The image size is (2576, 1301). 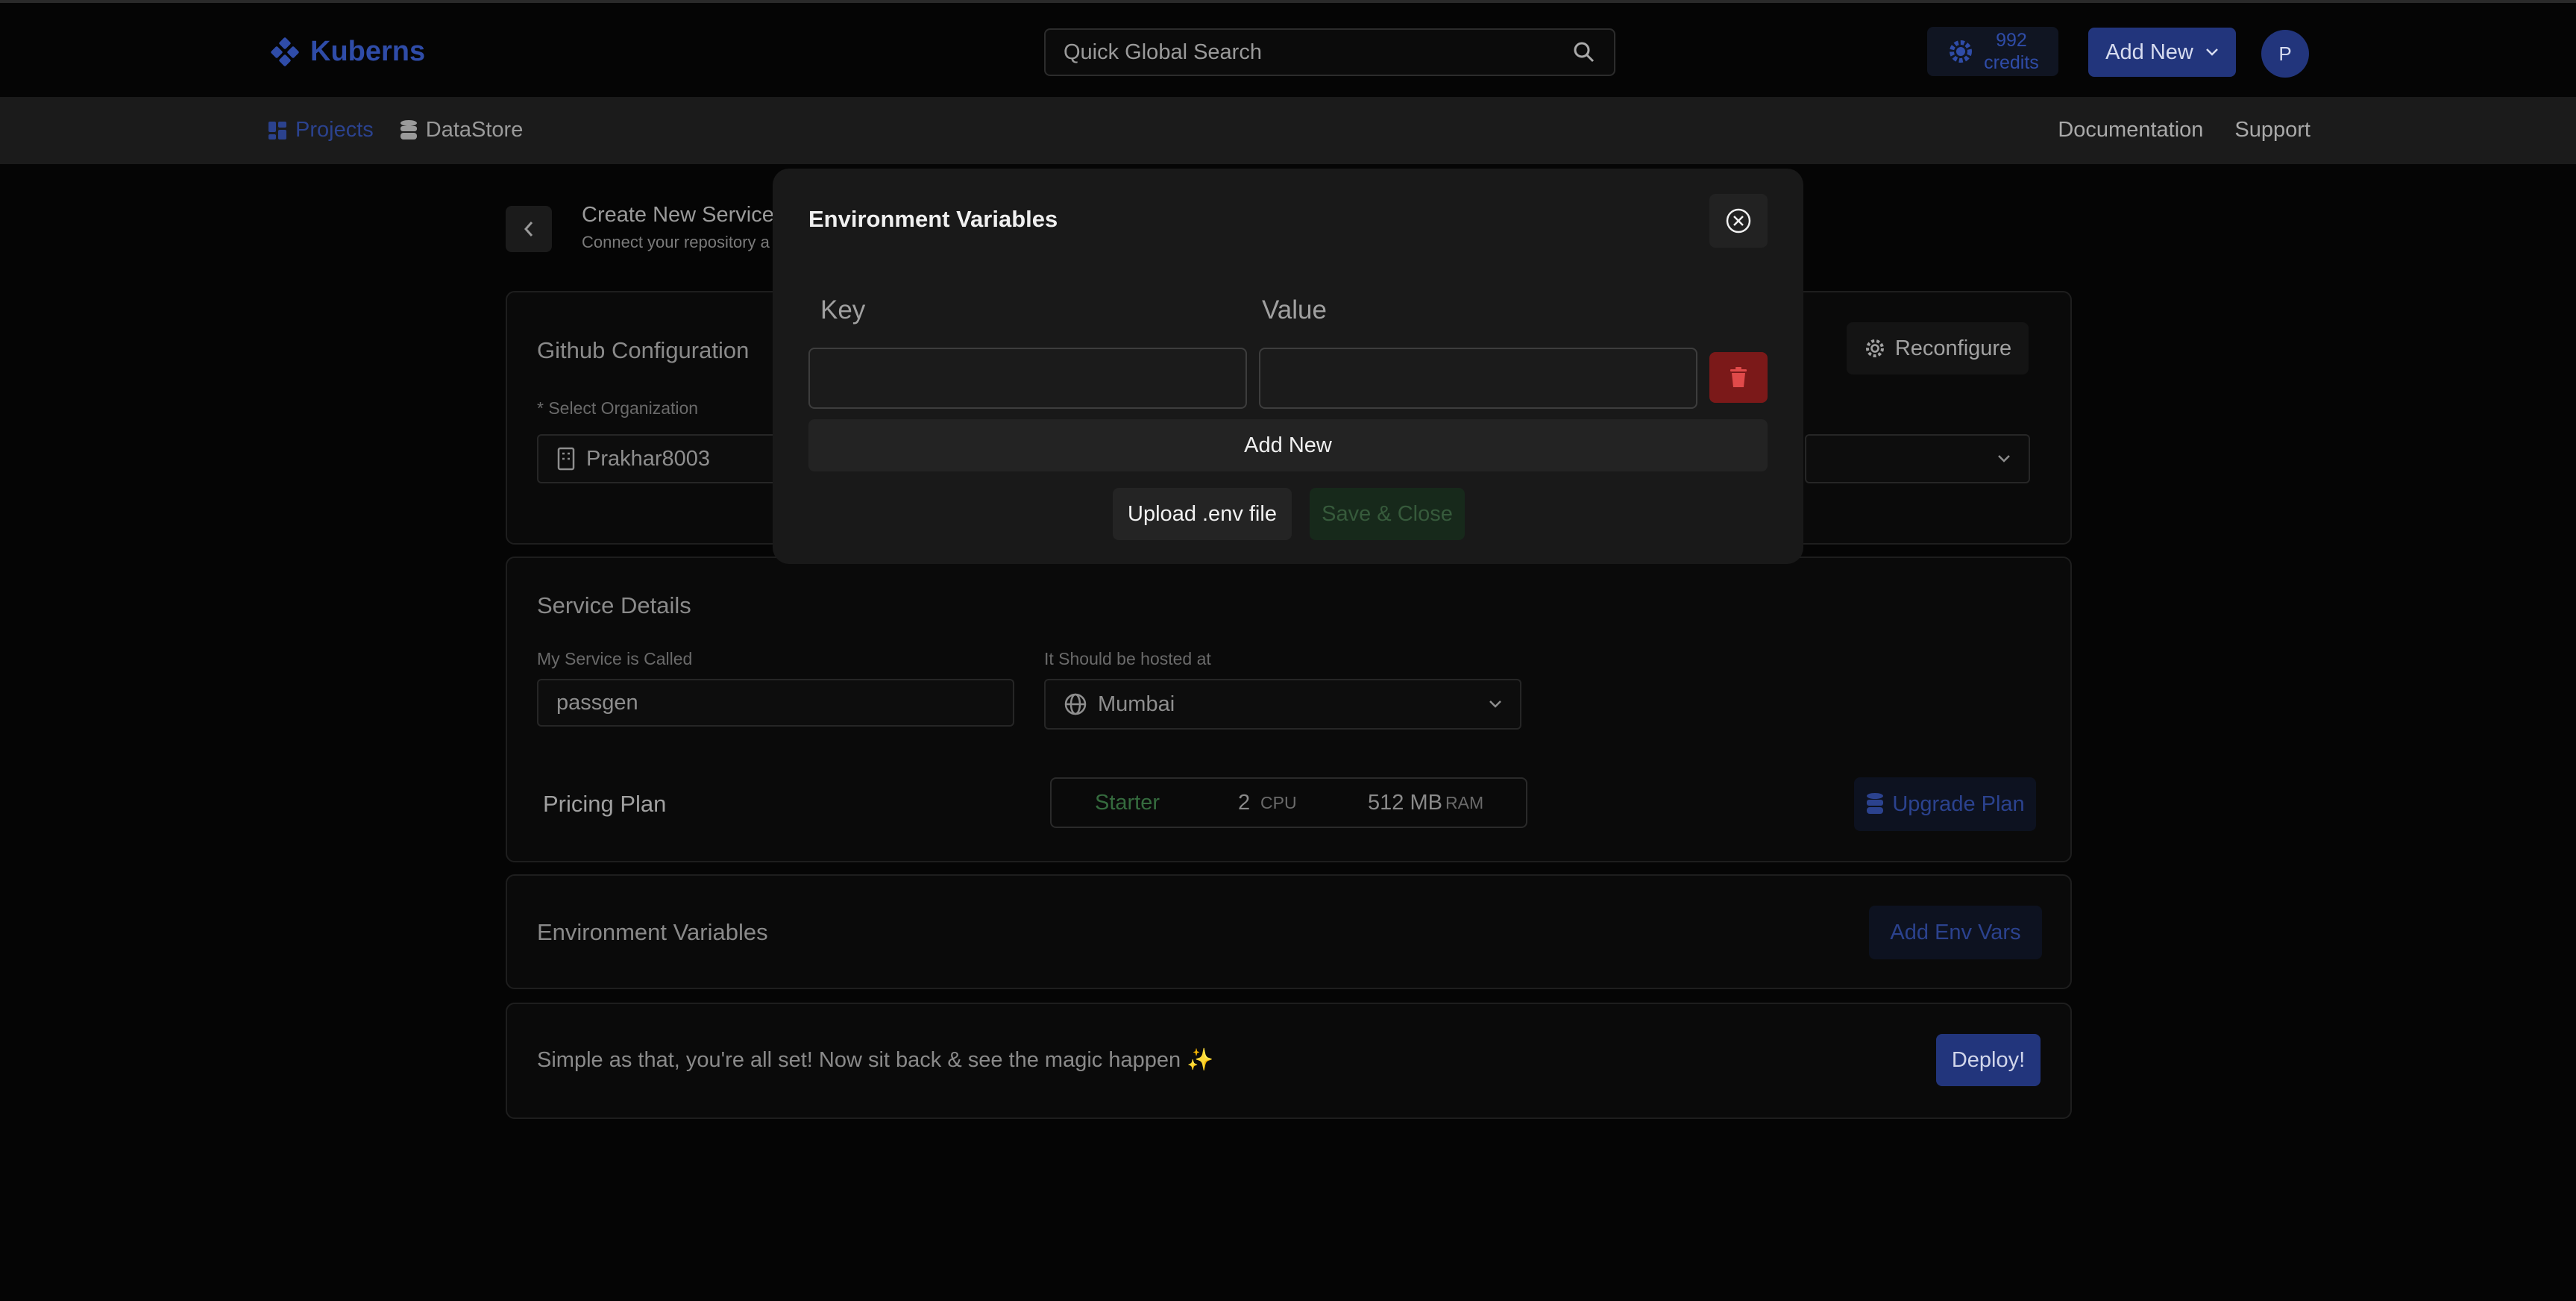 What do you see at coordinates (775, 703) in the screenshot?
I see `service-name-input: passgen` at bounding box center [775, 703].